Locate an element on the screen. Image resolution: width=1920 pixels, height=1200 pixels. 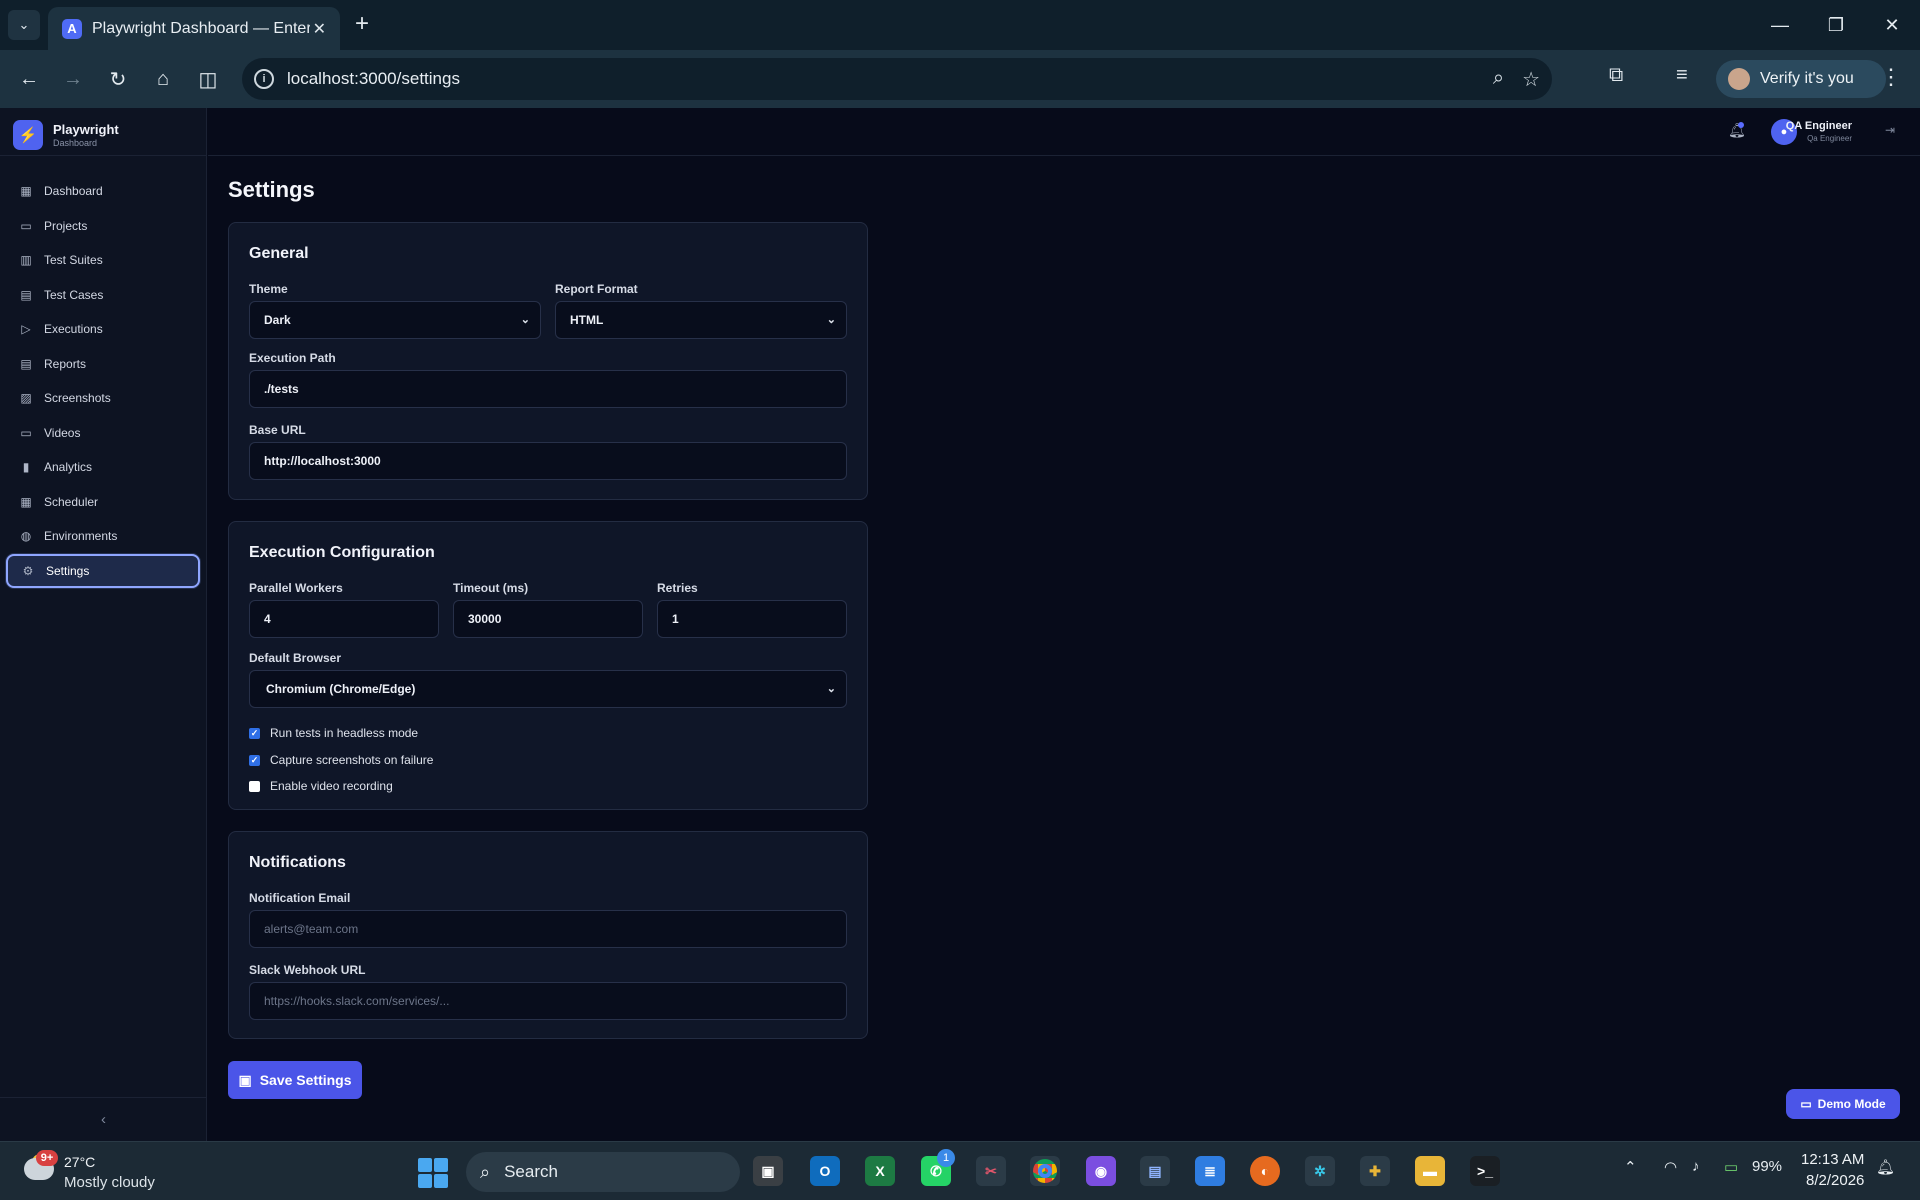
calendar-icon: ▦ is located at coordinates (26, 501).